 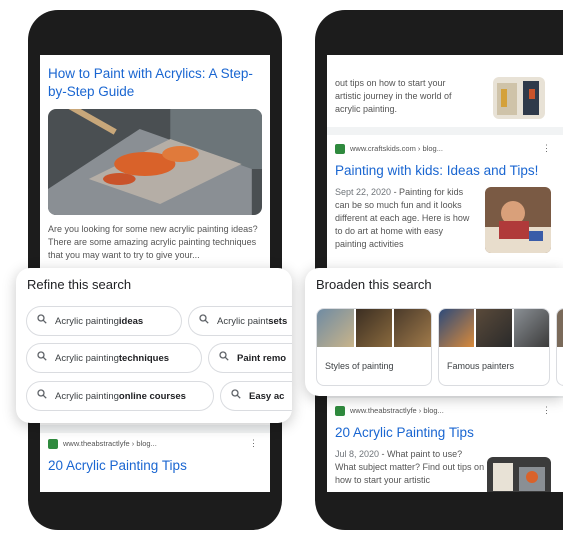 I want to click on refine-chip: Acrylic painting techniques, so click(x=114, y=358).